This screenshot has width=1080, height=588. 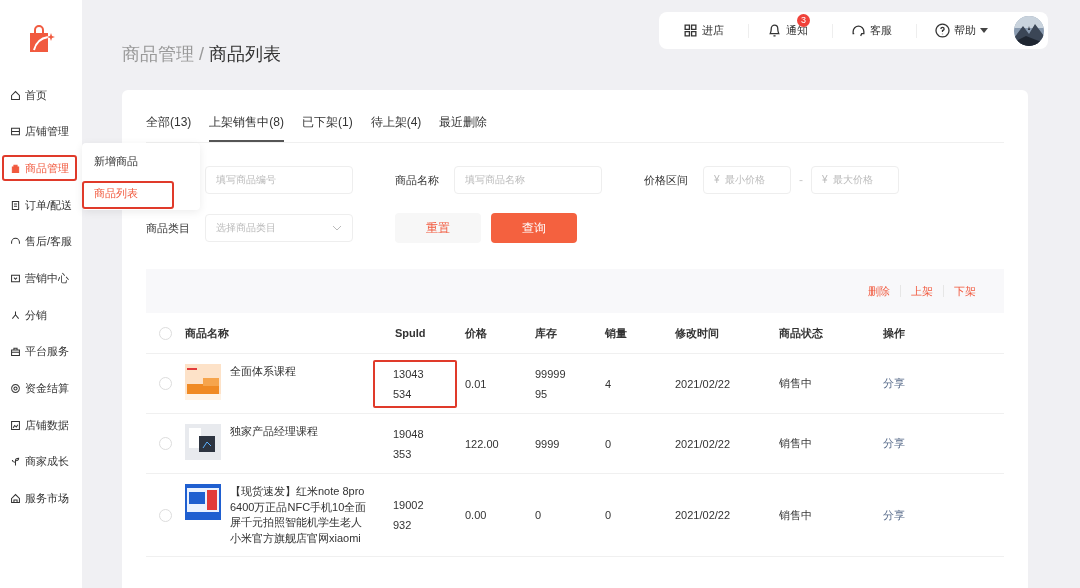 I want to click on table-cell-text: 19002932, so click(x=408, y=515).